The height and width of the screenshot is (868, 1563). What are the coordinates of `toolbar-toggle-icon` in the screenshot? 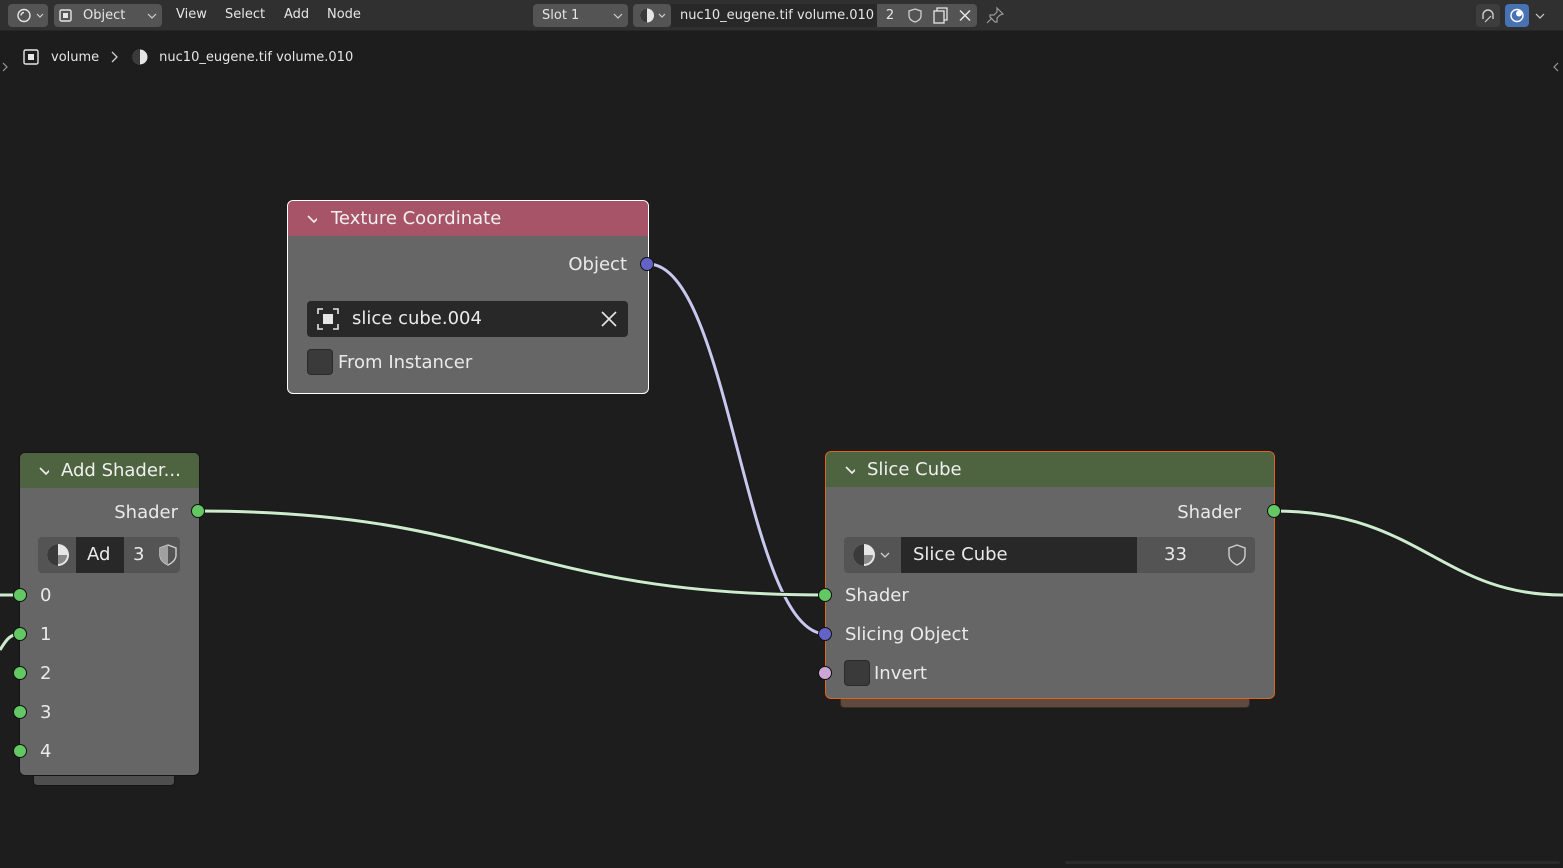 It's located at (5, 67).